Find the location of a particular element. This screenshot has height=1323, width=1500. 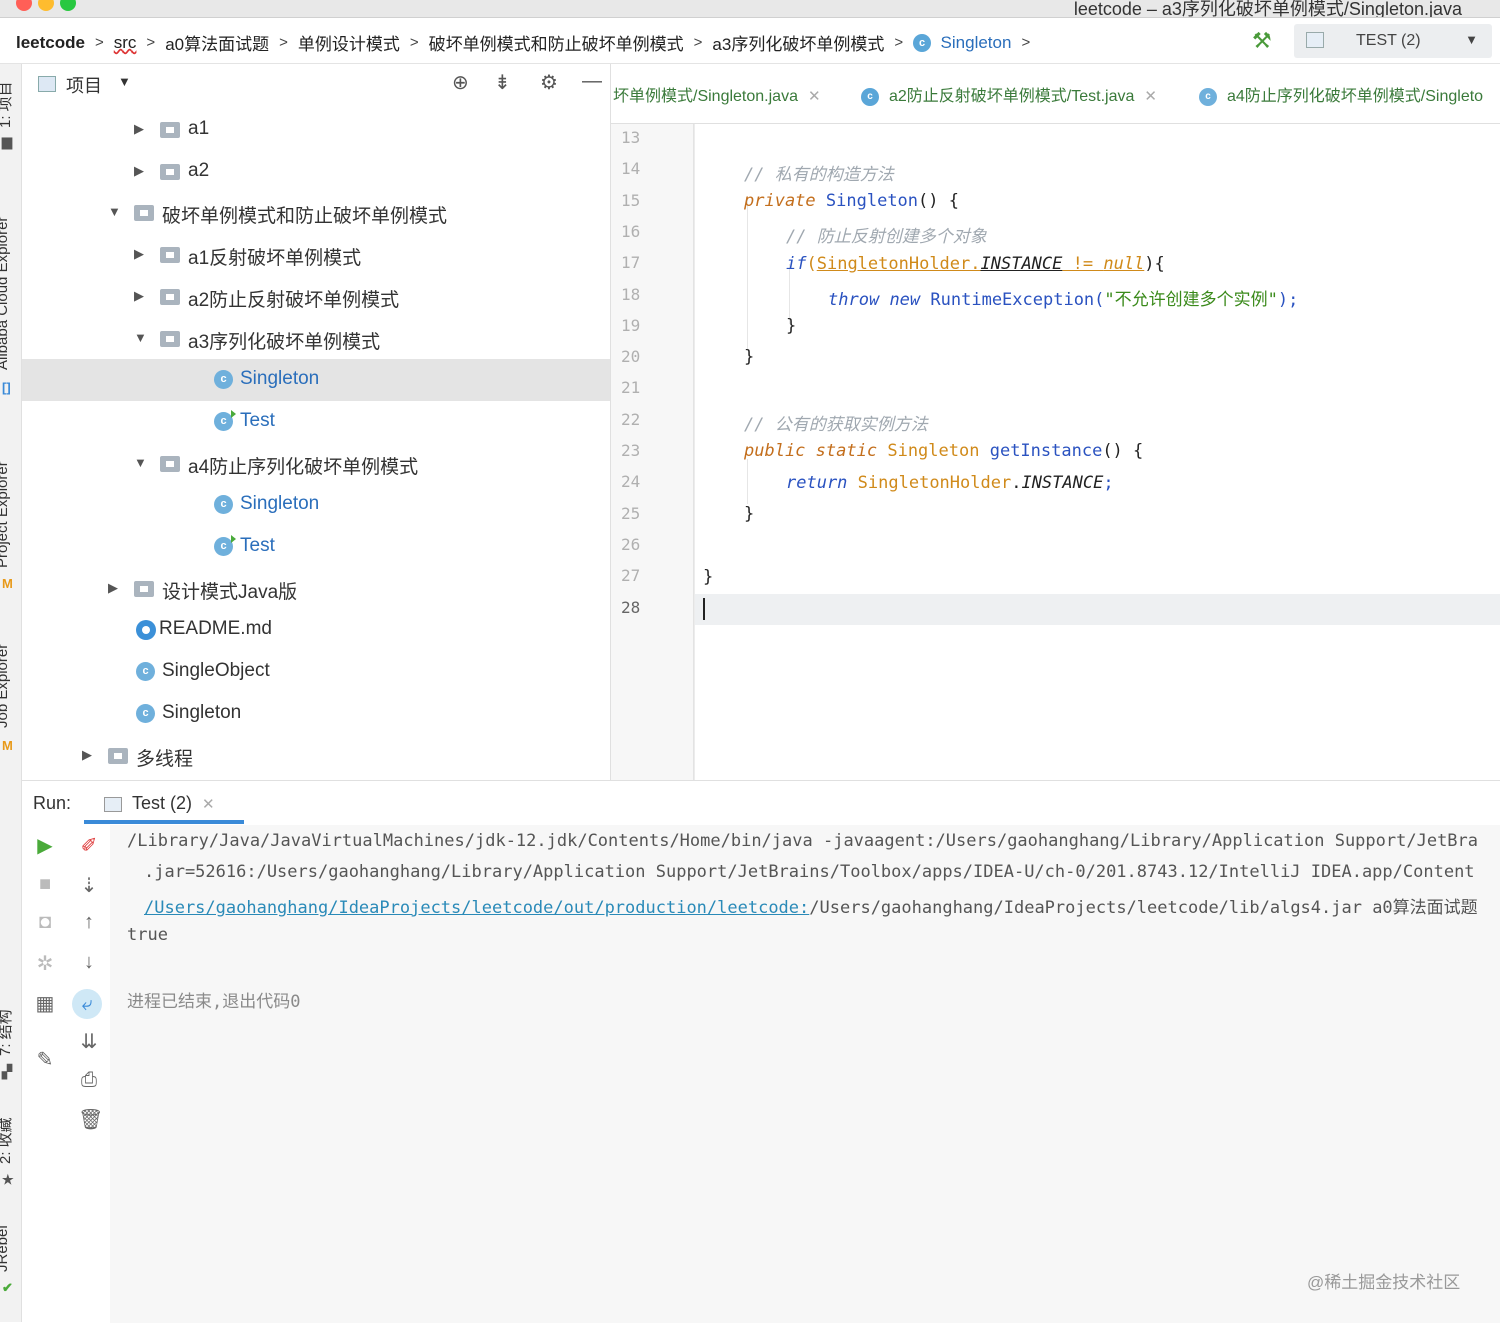

print-icon: ⎙ is located at coordinates (89, 1080).